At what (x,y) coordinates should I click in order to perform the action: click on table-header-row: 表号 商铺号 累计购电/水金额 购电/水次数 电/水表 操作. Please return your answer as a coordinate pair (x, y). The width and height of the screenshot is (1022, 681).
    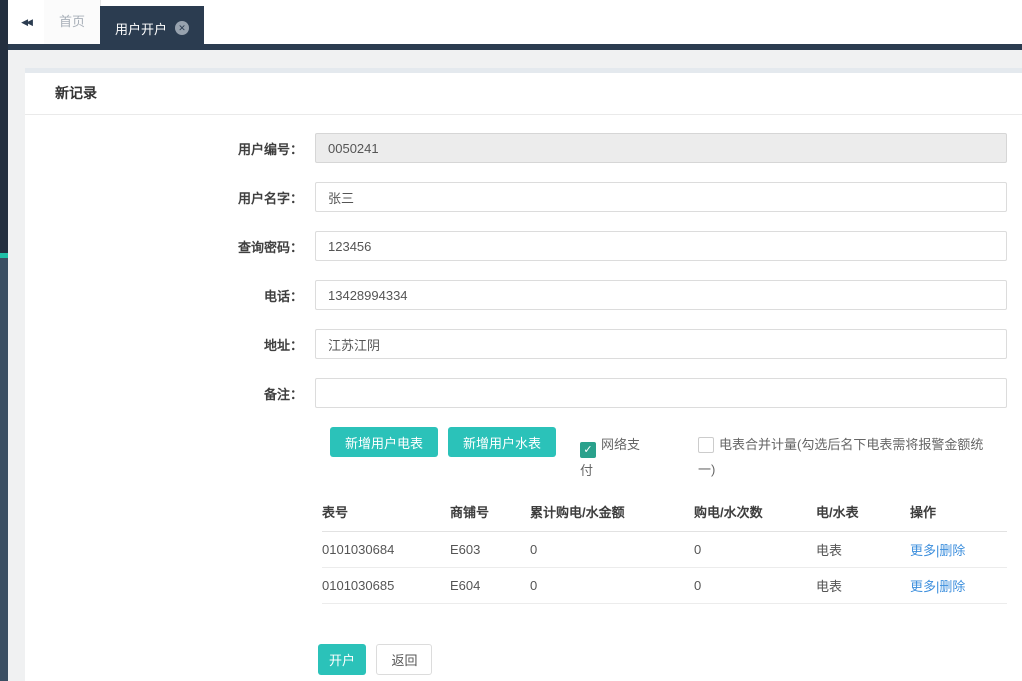
    Looking at the image, I should click on (664, 514).